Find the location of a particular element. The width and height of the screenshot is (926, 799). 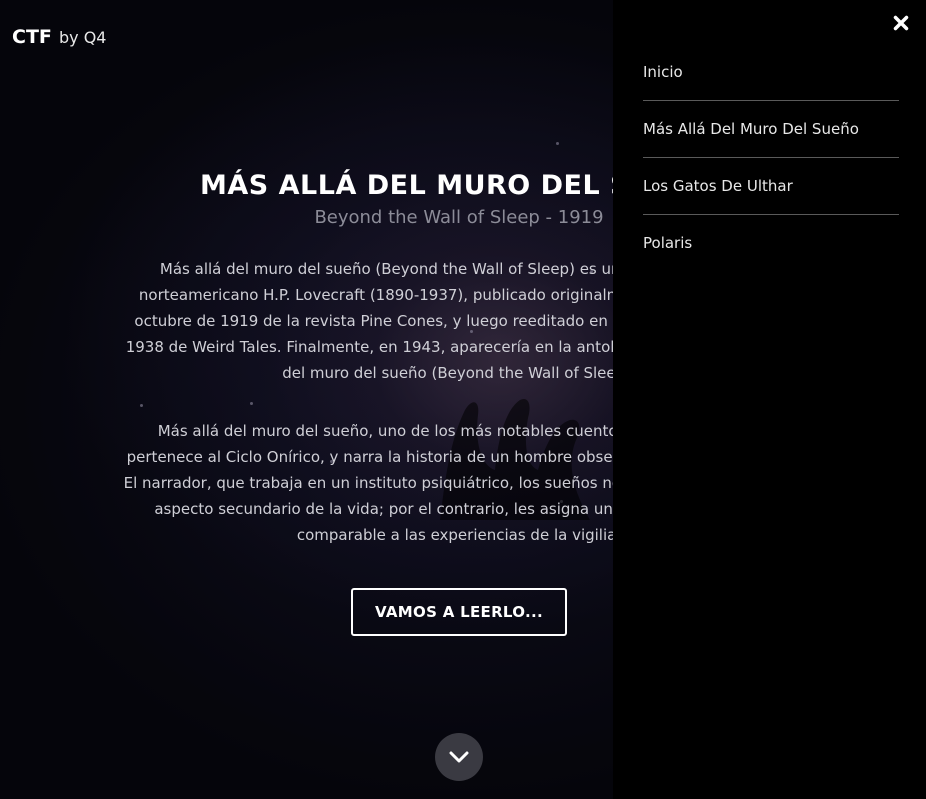

chevron-down-icon is located at coordinates (459, 757).